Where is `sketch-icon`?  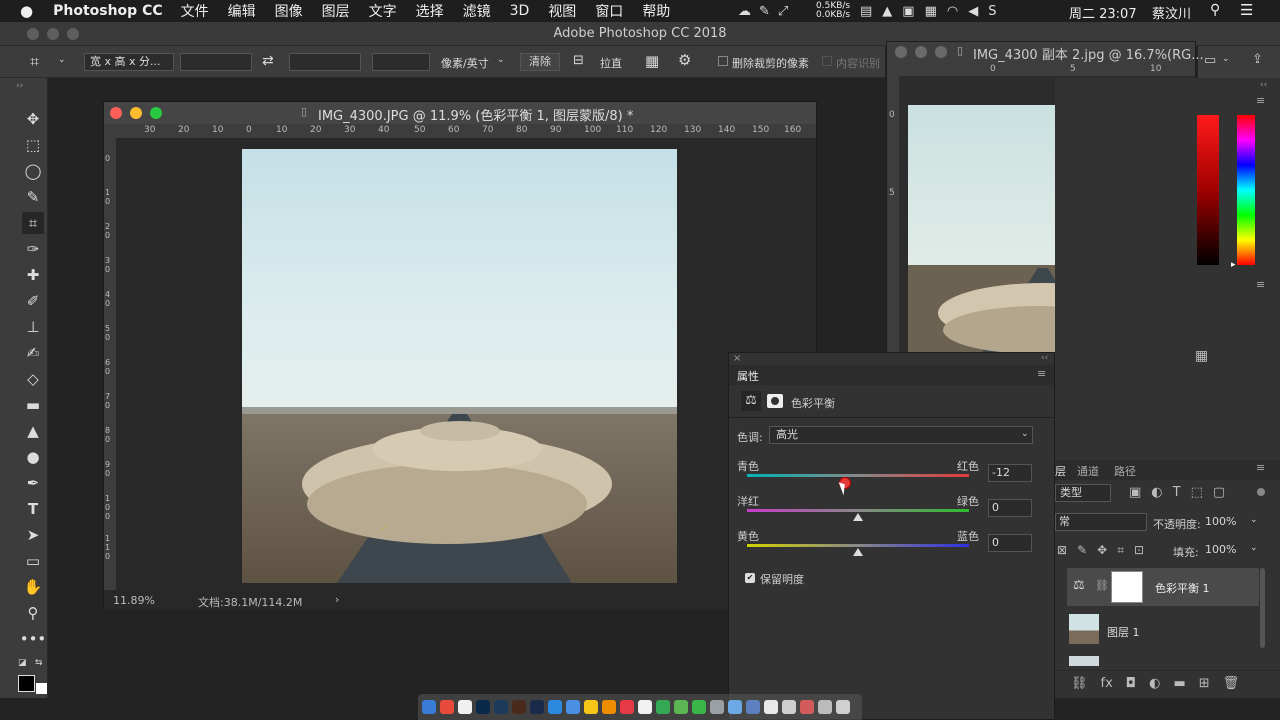
sketch-icon is located at coordinates (609, 707).